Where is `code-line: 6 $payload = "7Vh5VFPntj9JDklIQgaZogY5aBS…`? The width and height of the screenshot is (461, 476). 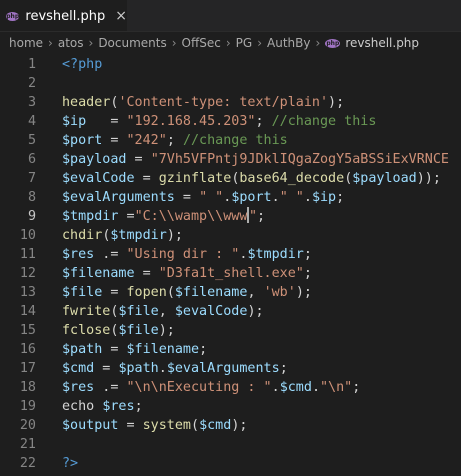
code-line: 6 $payload = "7Vh5VFPntj9JDklIQgaZogY5aBS… is located at coordinates (230, 159).